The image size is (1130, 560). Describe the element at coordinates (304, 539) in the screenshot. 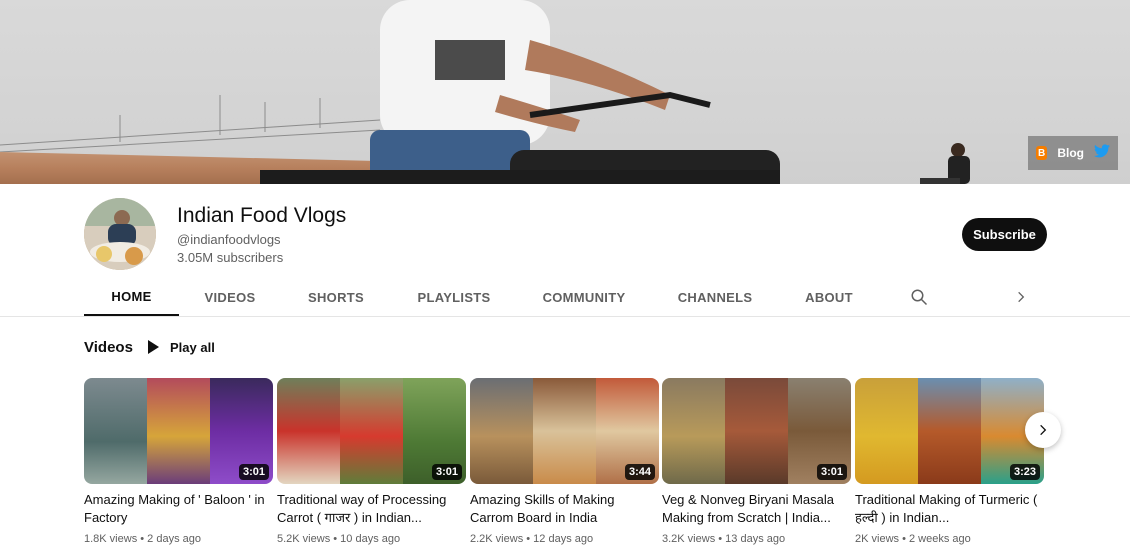

I see `video-views: 5.2K views` at that location.